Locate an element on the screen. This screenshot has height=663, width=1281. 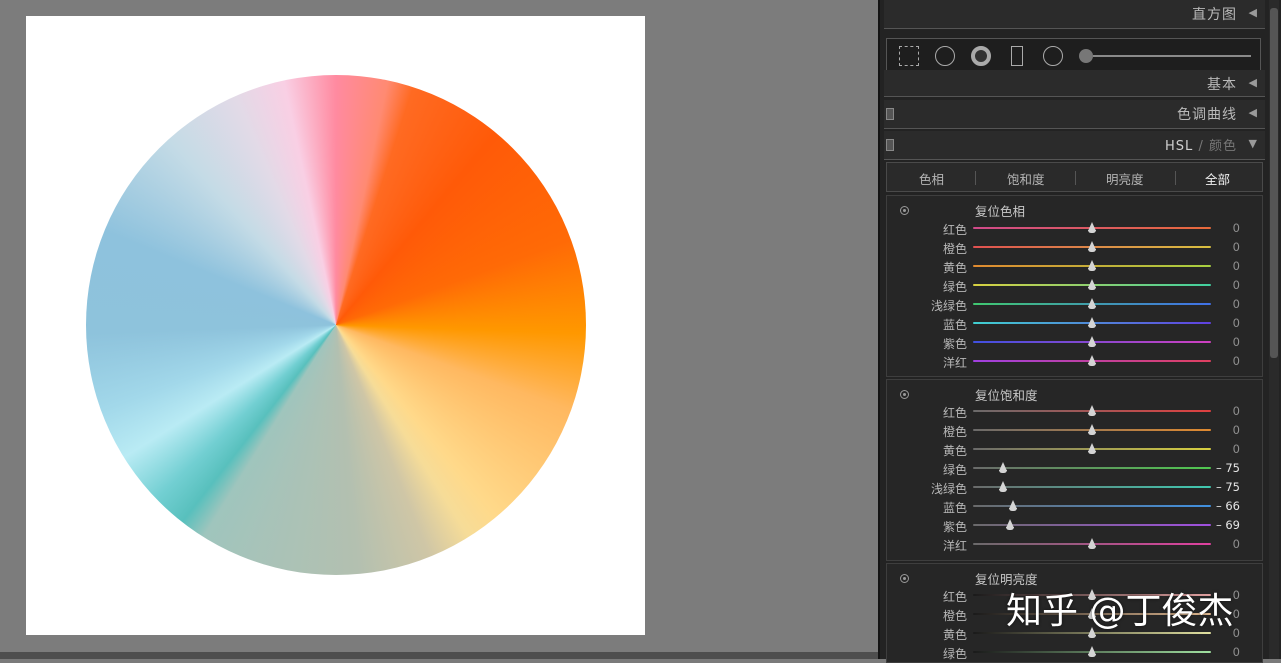
slider-label: 洋红 is located at coordinates (954, 546).